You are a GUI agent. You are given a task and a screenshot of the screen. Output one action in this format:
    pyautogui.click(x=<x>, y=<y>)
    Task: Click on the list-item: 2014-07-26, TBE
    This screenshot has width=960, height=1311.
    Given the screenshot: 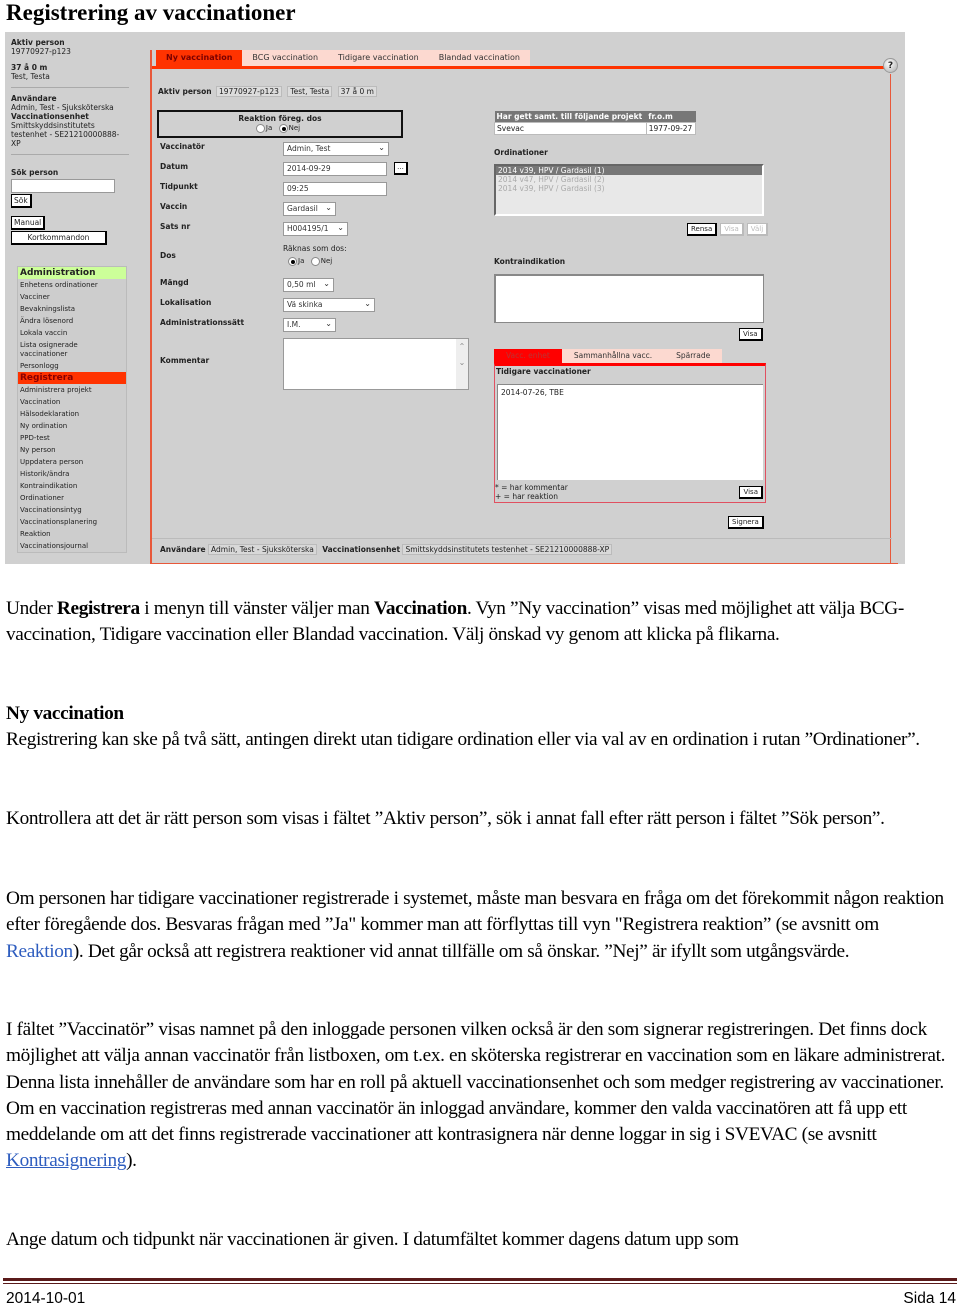 What is the action you would take?
    pyautogui.click(x=630, y=392)
    